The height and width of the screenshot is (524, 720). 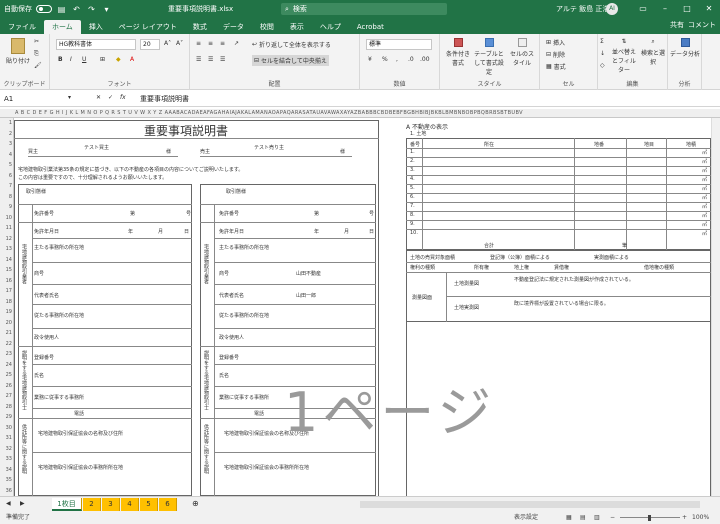 What do you see at coordinates (18, 51) in the screenshot?
I see `paste-button: 貼り付け` at bounding box center [18, 51].